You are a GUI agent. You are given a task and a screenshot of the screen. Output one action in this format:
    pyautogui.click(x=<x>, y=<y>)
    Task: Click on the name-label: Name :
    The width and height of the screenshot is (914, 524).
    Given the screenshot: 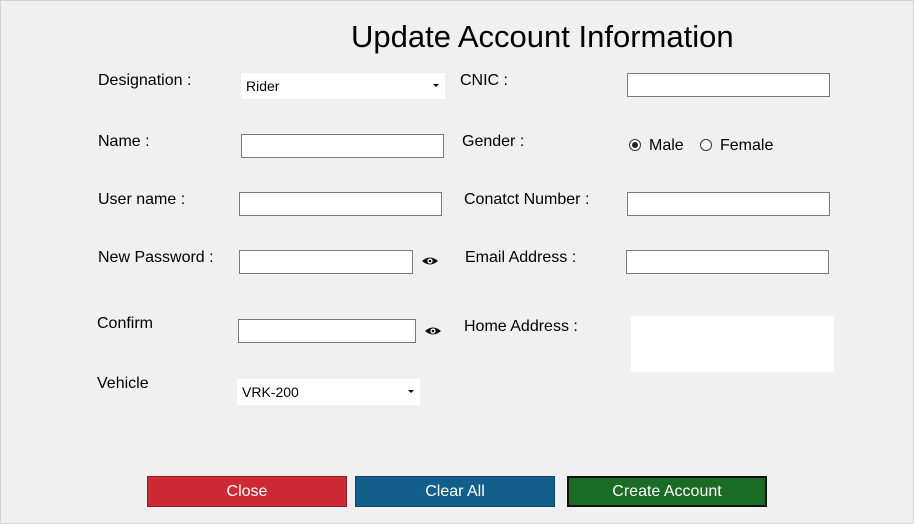 What is the action you would take?
    pyautogui.click(x=124, y=141)
    